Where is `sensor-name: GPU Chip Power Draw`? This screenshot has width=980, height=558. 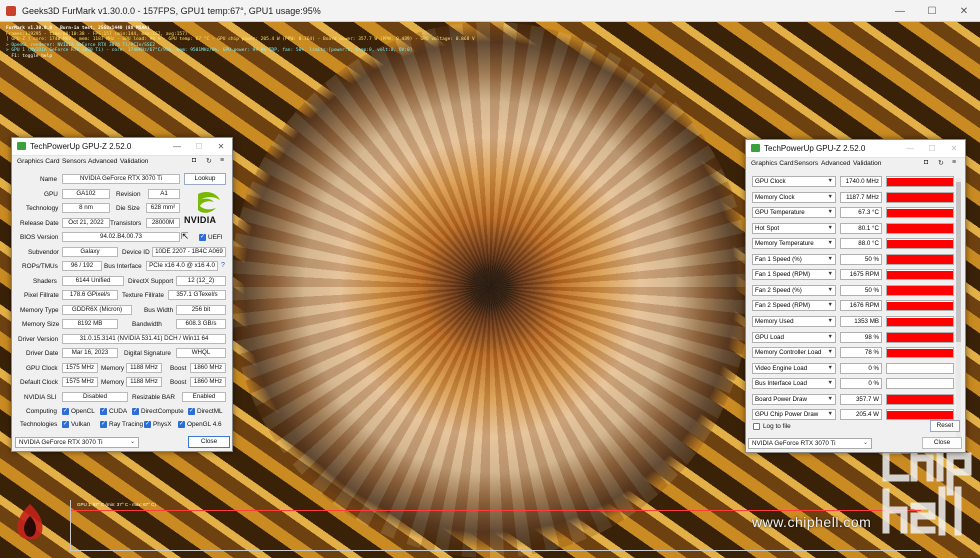
sensor-name: GPU Chip Power Draw is located at coordinates (787, 415).